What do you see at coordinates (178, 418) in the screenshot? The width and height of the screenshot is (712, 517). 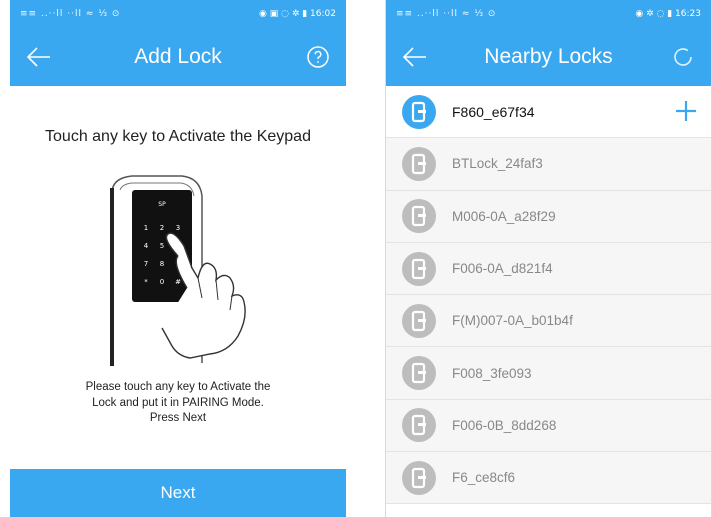 I see `instruction-line: Press Next` at bounding box center [178, 418].